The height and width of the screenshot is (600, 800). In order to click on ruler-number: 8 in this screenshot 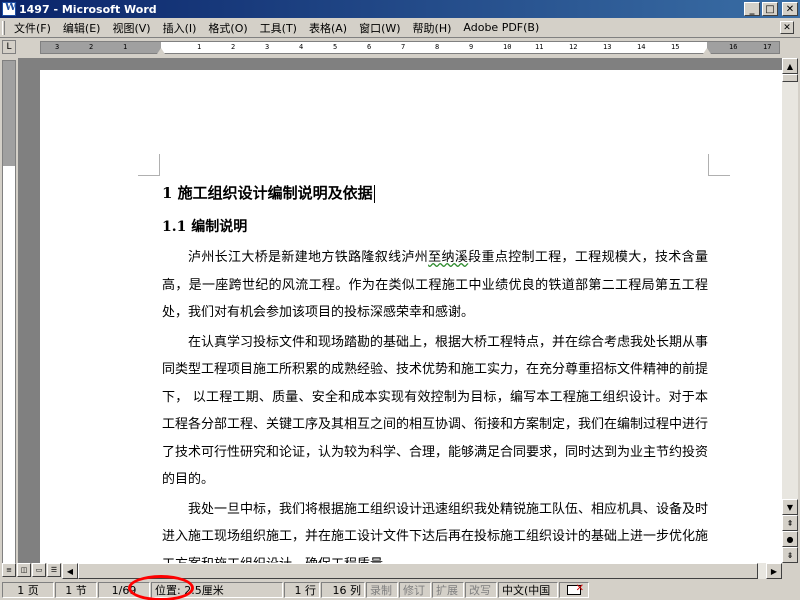, I will do `click(437, 47)`.